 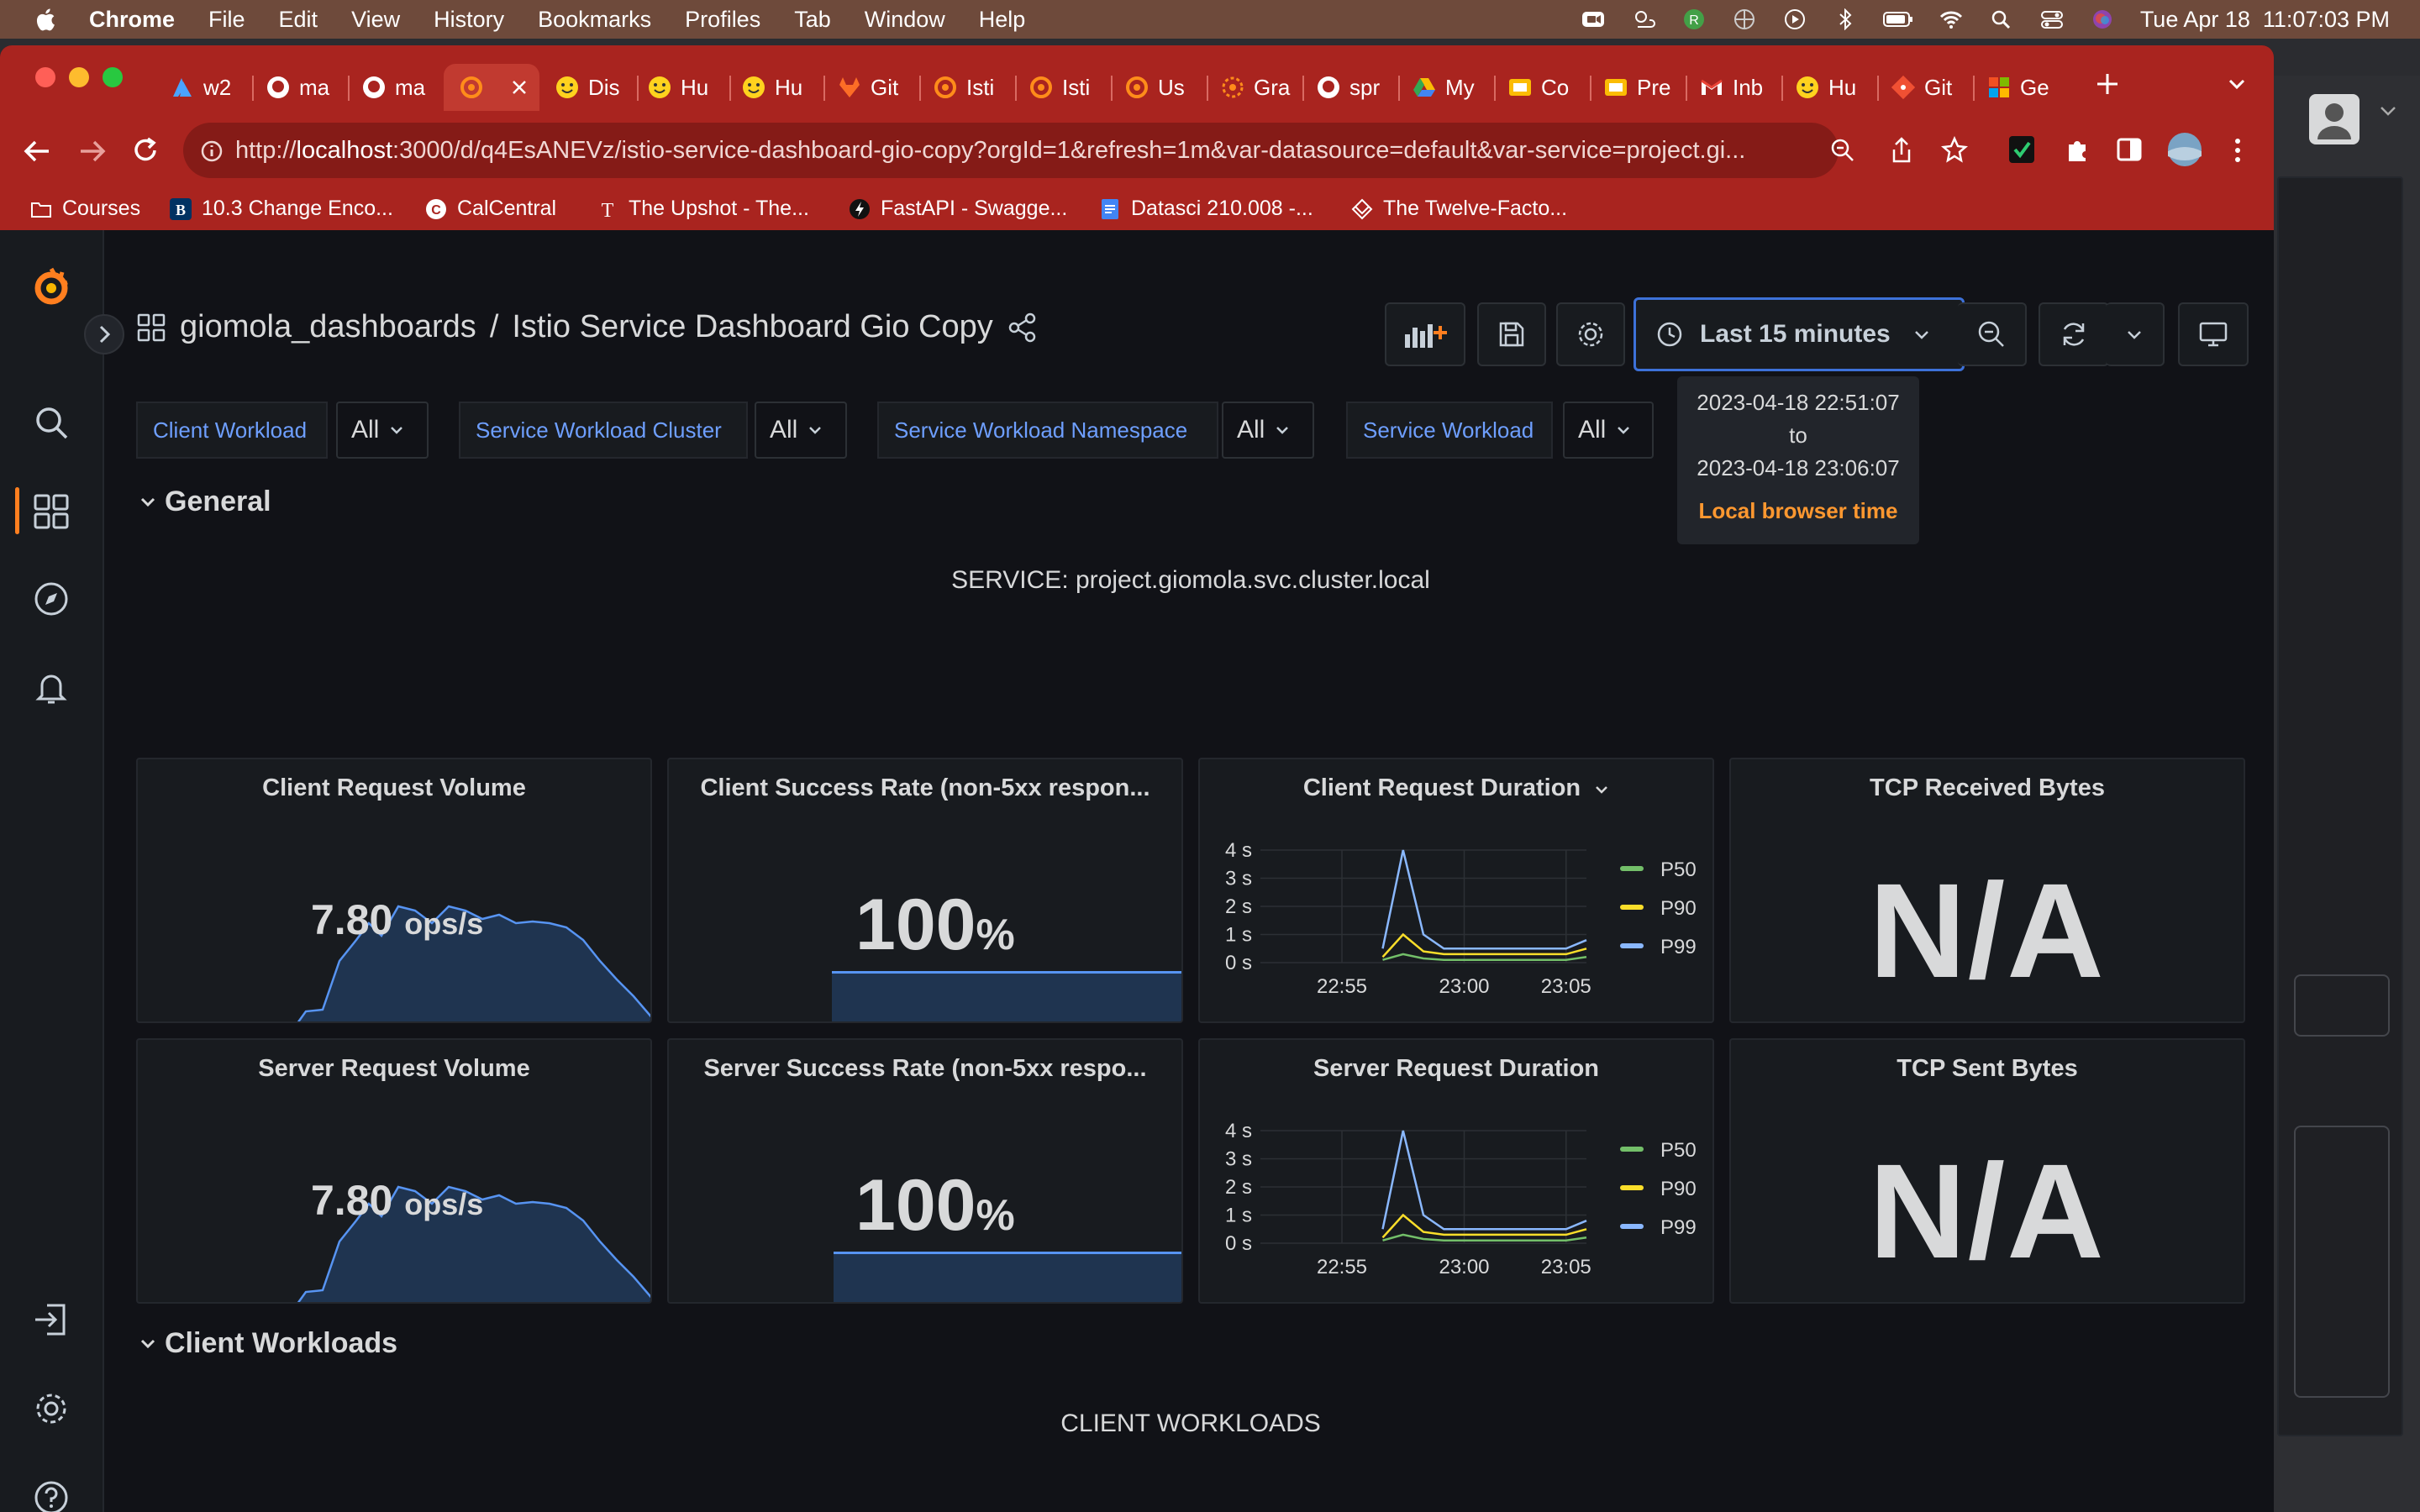 I want to click on grafana-logo-icon, so click(x=52, y=286).